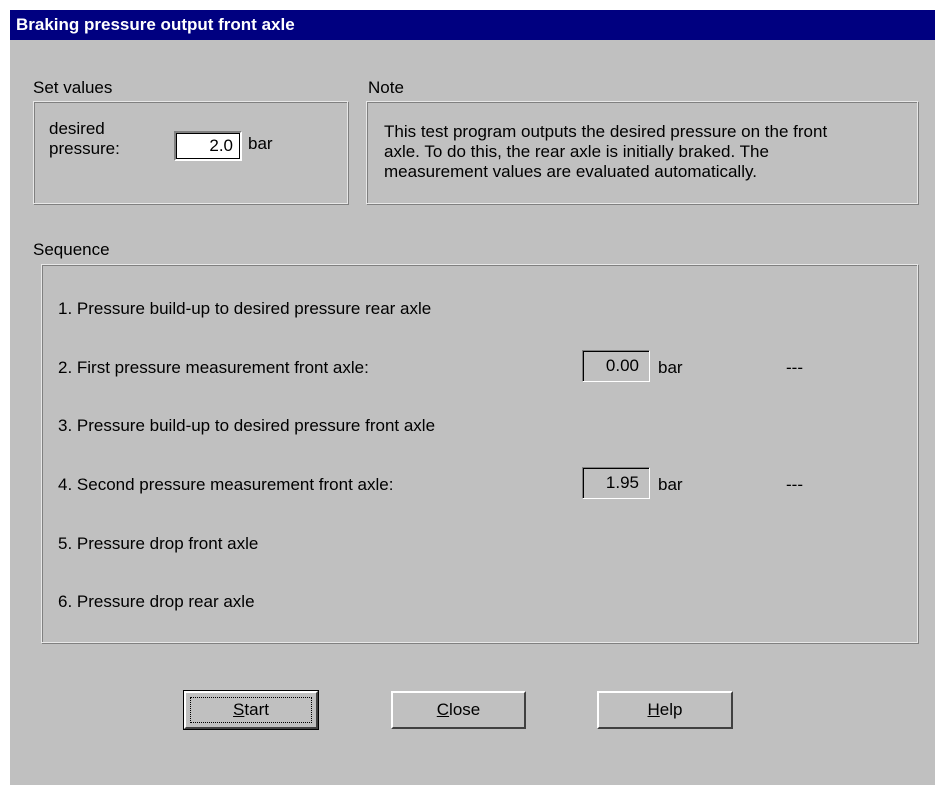 Image resolution: width=935 pixels, height=785 pixels. What do you see at coordinates (71, 249) in the screenshot?
I see `sequence-group-label: Sequence` at bounding box center [71, 249].